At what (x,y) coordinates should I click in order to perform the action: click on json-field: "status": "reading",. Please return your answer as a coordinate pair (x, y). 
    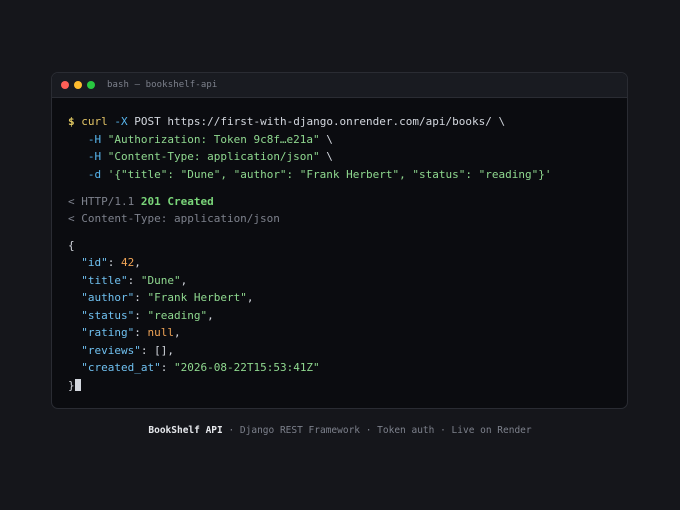
    Looking at the image, I should click on (147, 315).